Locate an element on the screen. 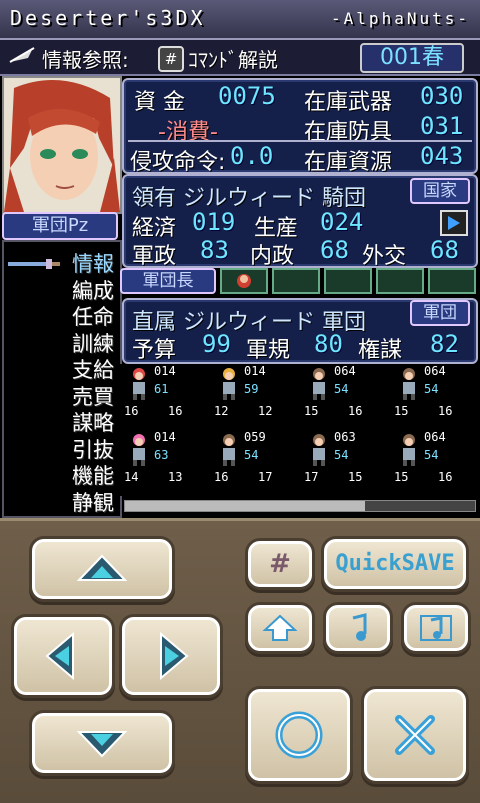 Image resolution: width=480 pixels, height=803 pixels. menu-item-9: 静観 is located at coordinates (59, 502).